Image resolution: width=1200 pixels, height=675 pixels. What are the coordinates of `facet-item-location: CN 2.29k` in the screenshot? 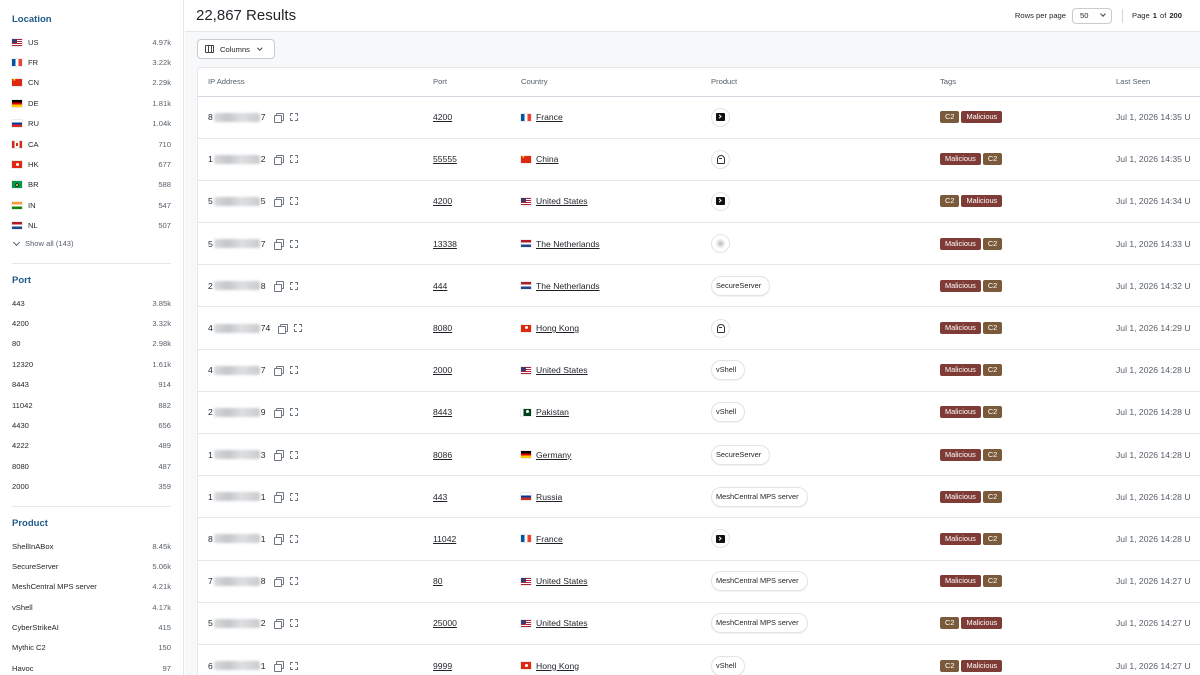 It's located at (91, 83).